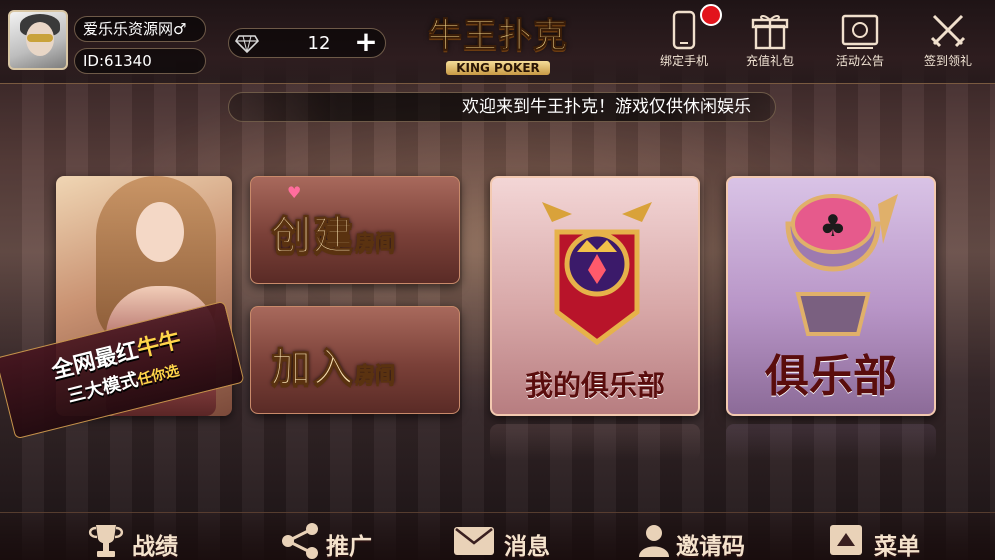 Image resolution: width=995 pixels, height=560 pixels. I want to click on nav-messages-label: 消息, so click(527, 547).